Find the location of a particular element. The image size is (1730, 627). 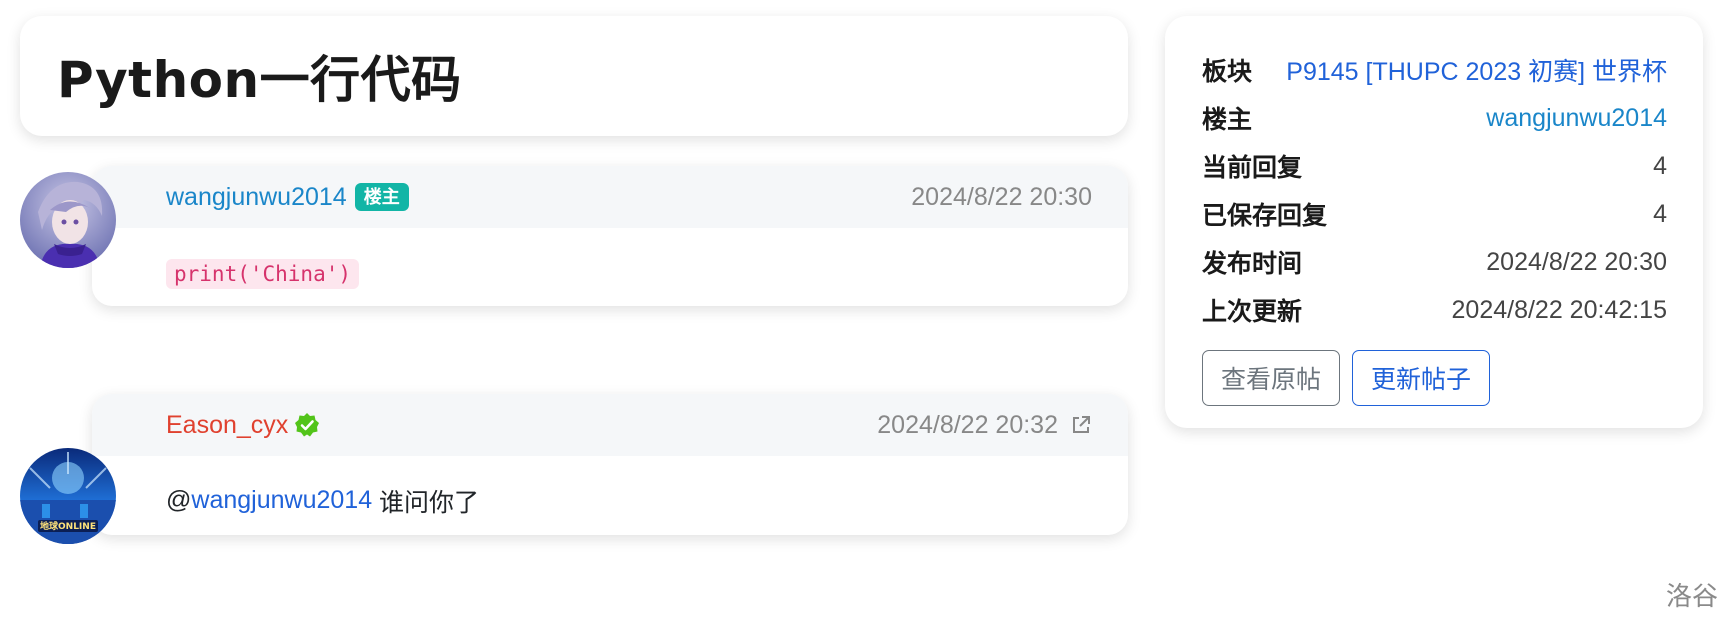

svg-text: 地球ONLINE is located at coordinates (68, 526).